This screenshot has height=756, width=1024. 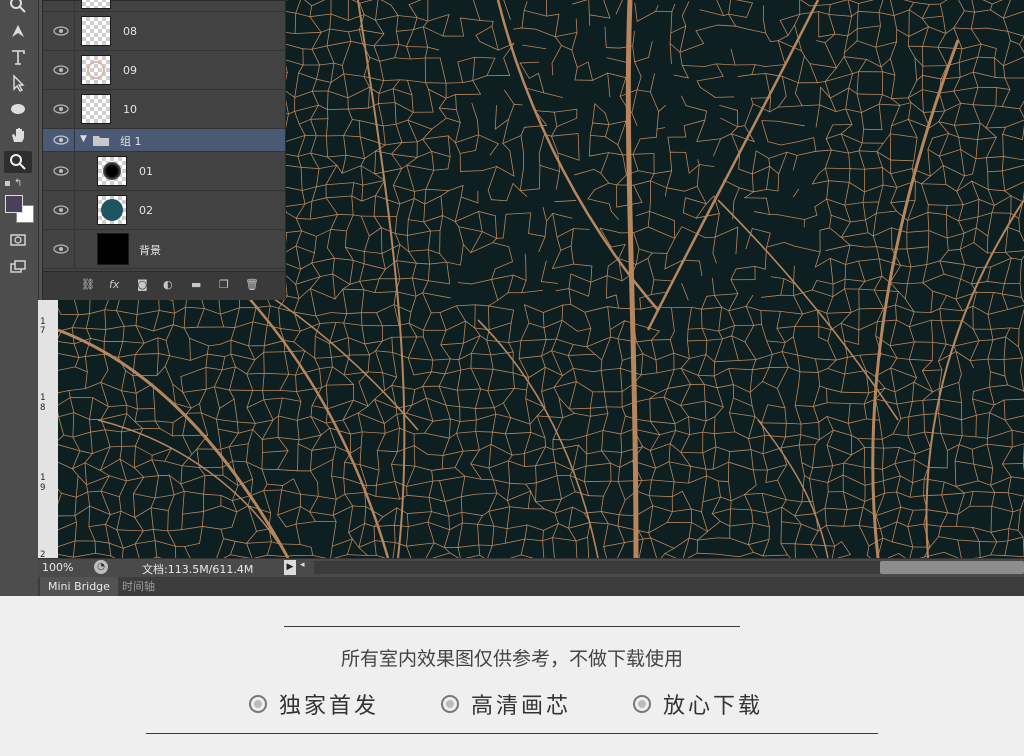 I want to click on foreground-color-swatch, so click(x=14, y=204).